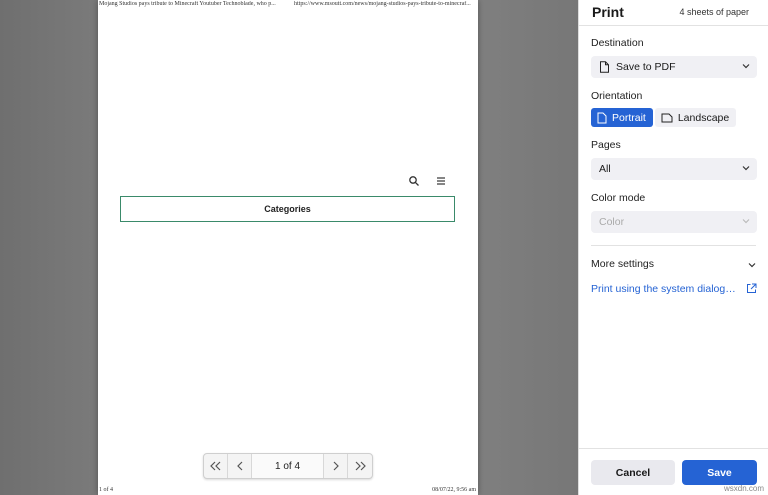 The image size is (768, 495). I want to click on double-chevron-left-icon, so click(214, 466).